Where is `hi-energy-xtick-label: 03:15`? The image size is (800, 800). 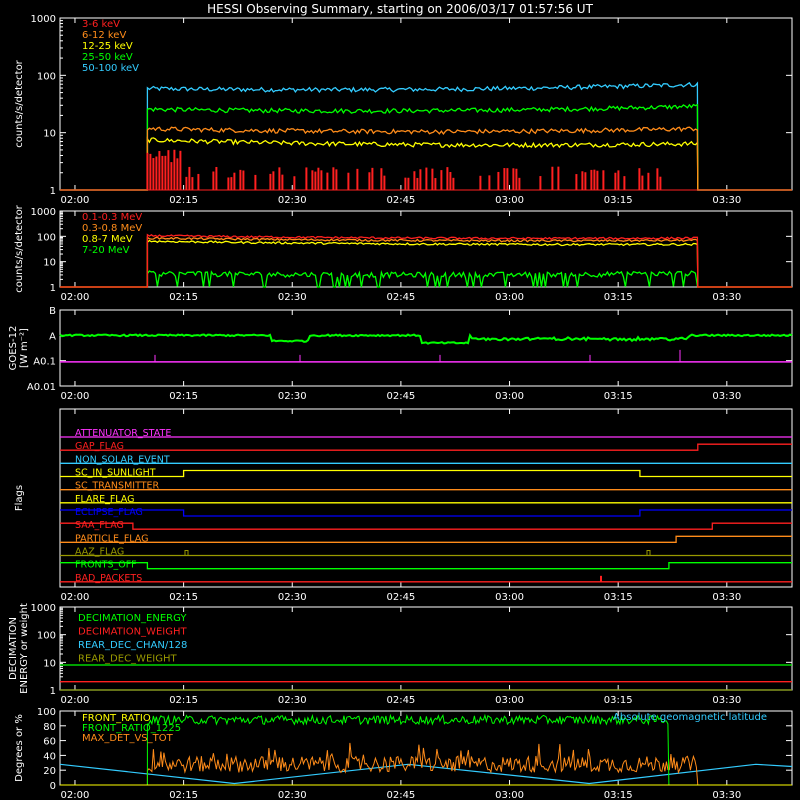 hi-energy-xtick-label: 03:15 is located at coordinates (618, 297).